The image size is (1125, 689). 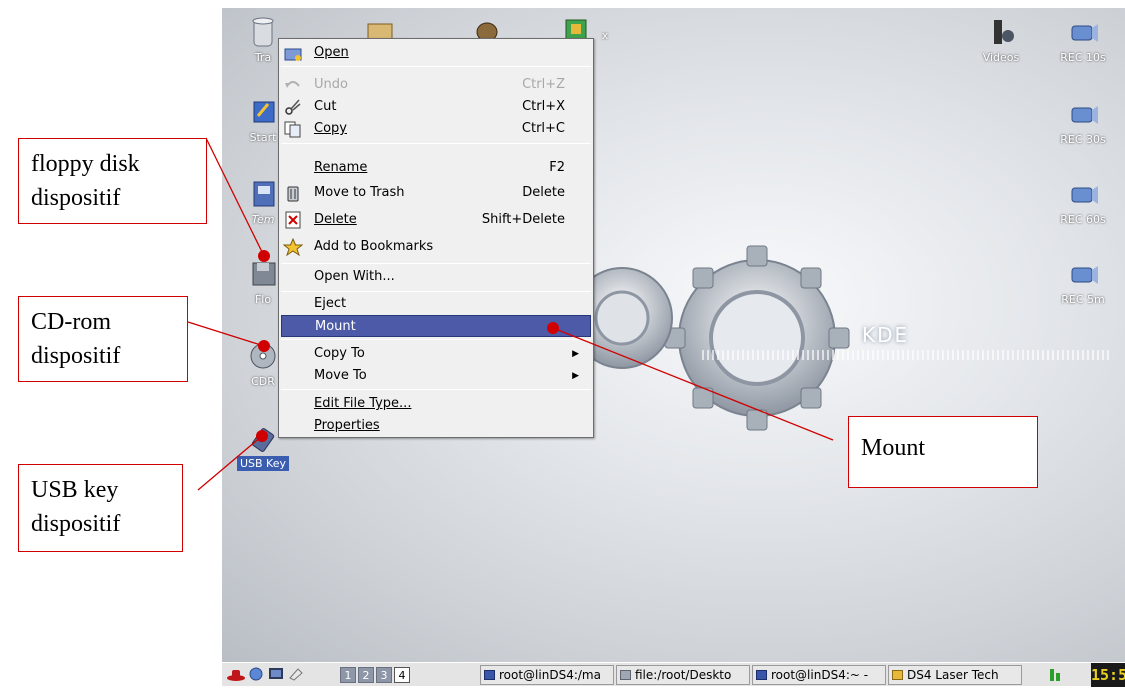 I want to click on virtual-desktop-4: 4, so click(x=402, y=675).